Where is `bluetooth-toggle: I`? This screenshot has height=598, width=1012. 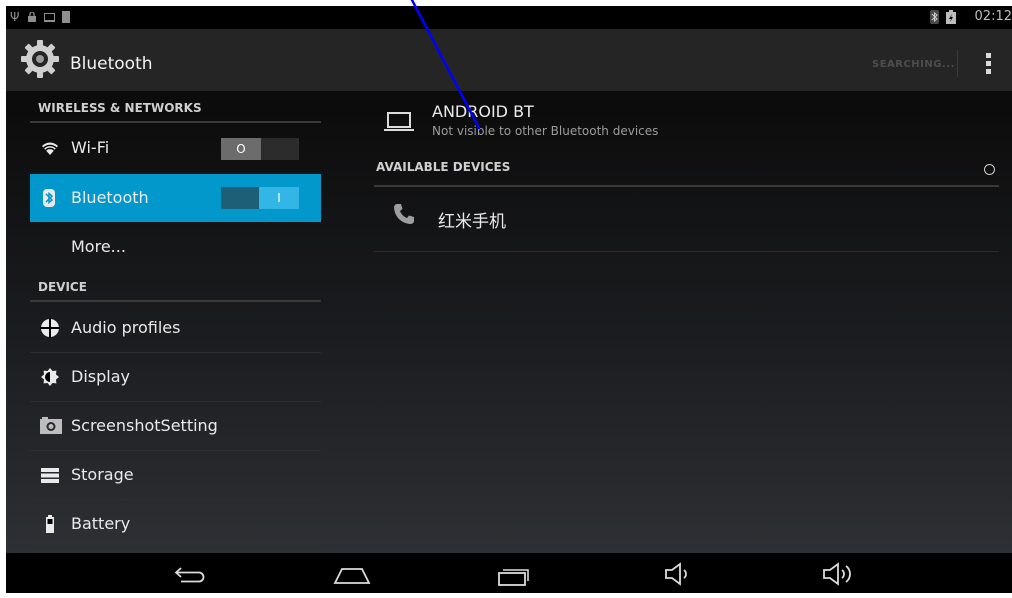
bluetooth-toggle: I is located at coordinates (260, 198).